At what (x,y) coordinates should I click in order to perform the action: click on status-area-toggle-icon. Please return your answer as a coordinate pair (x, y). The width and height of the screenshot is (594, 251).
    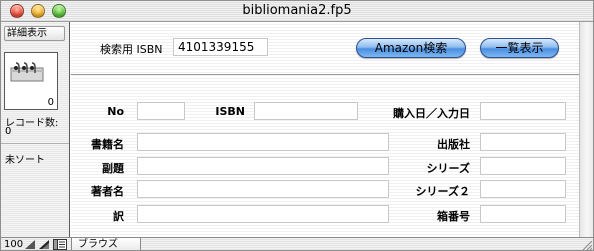
    Looking at the image, I should click on (60, 244).